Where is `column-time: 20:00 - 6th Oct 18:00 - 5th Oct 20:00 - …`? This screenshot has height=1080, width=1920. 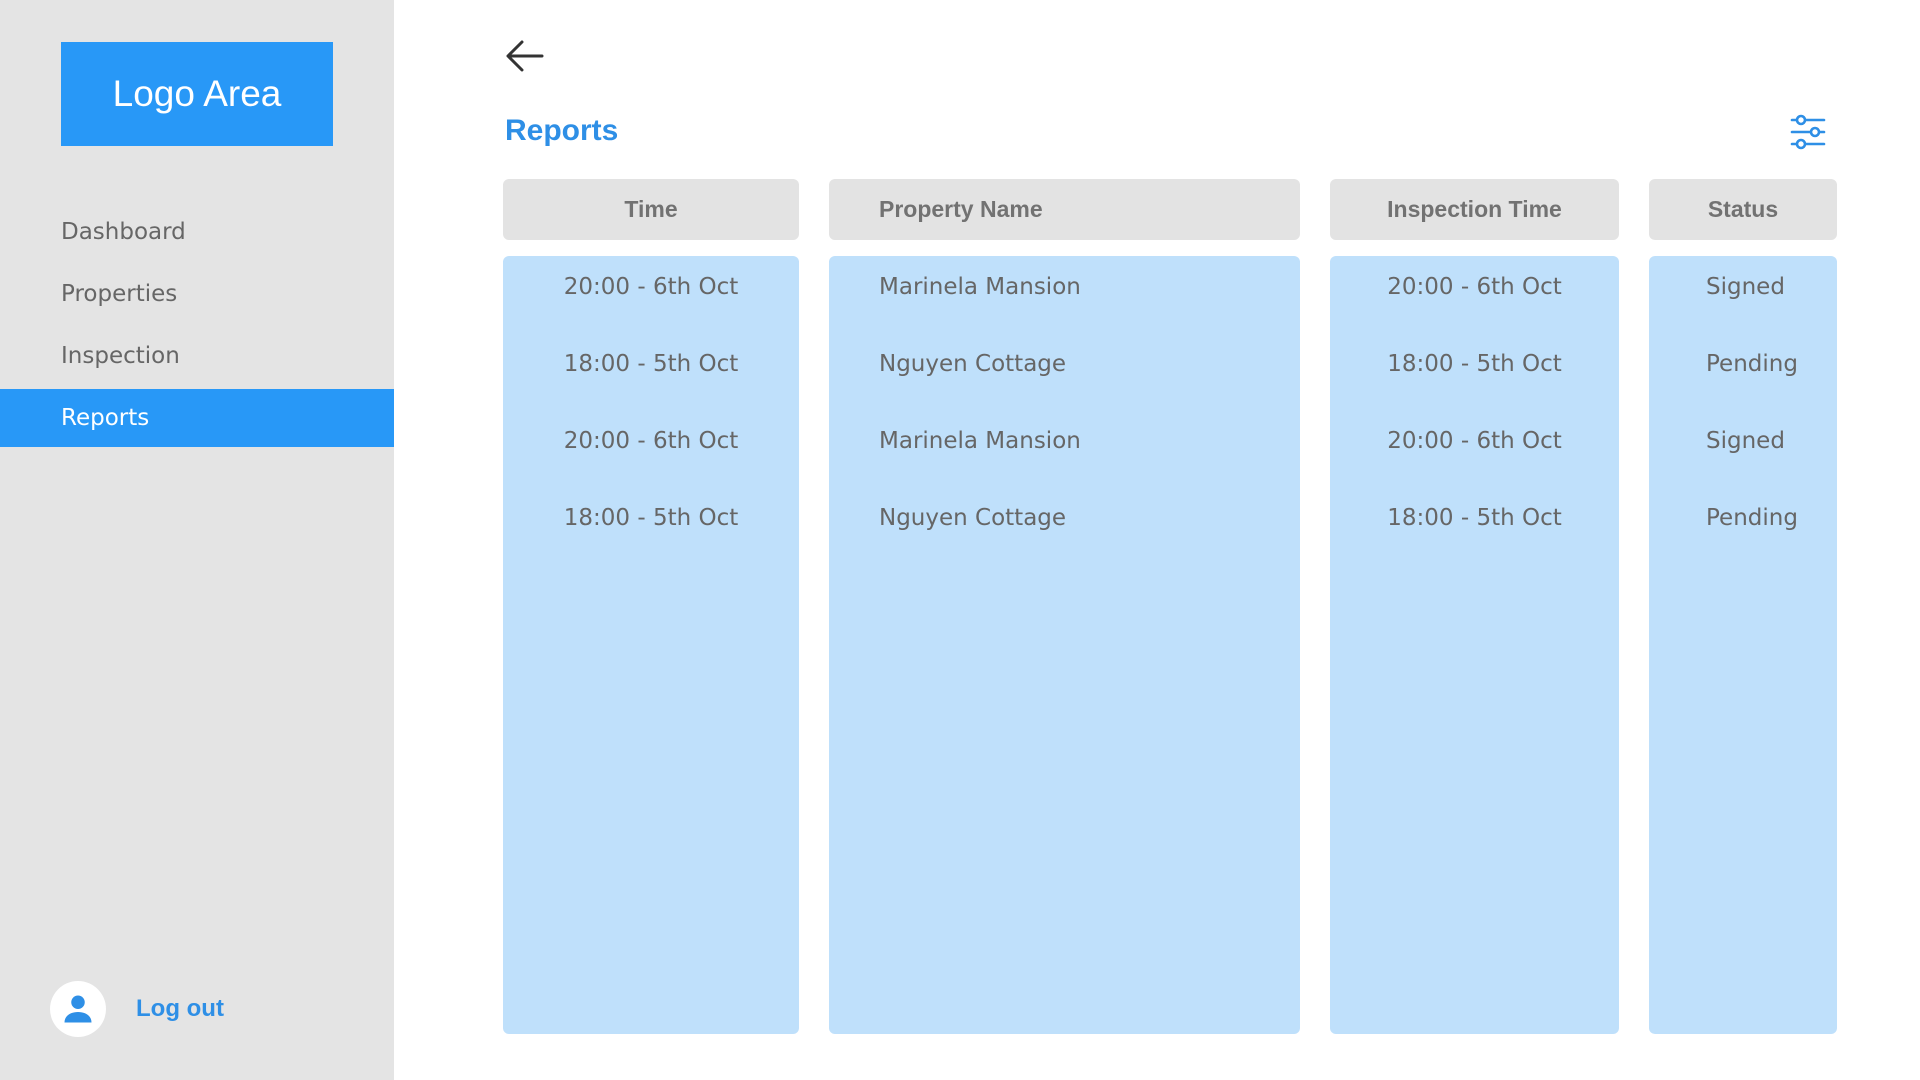 column-time: 20:00 - 6th Oct 18:00 - 5th Oct 20:00 - … is located at coordinates (651, 645).